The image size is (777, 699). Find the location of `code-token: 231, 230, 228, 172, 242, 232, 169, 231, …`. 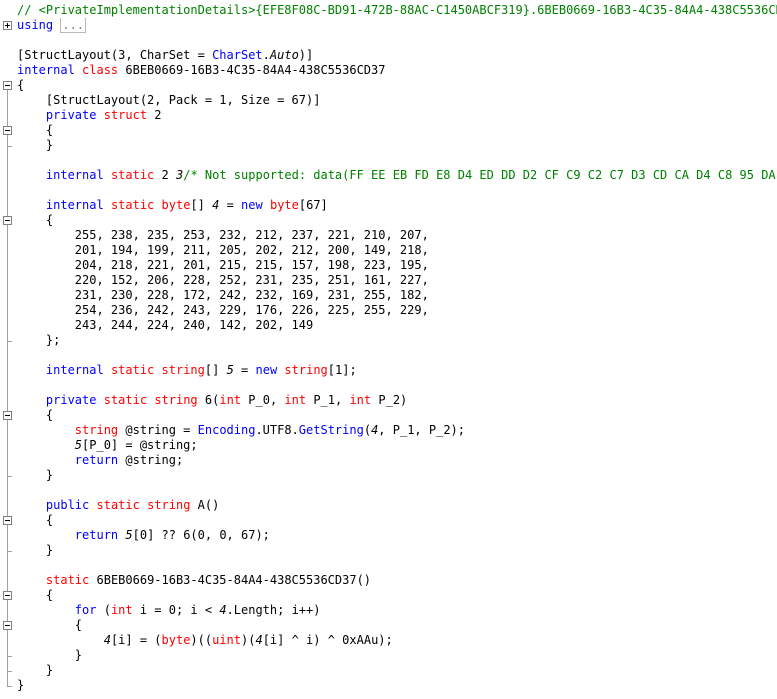

code-token: 231, 230, 228, 172, 242, 232, 169, 231, … is located at coordinates (223, 295).